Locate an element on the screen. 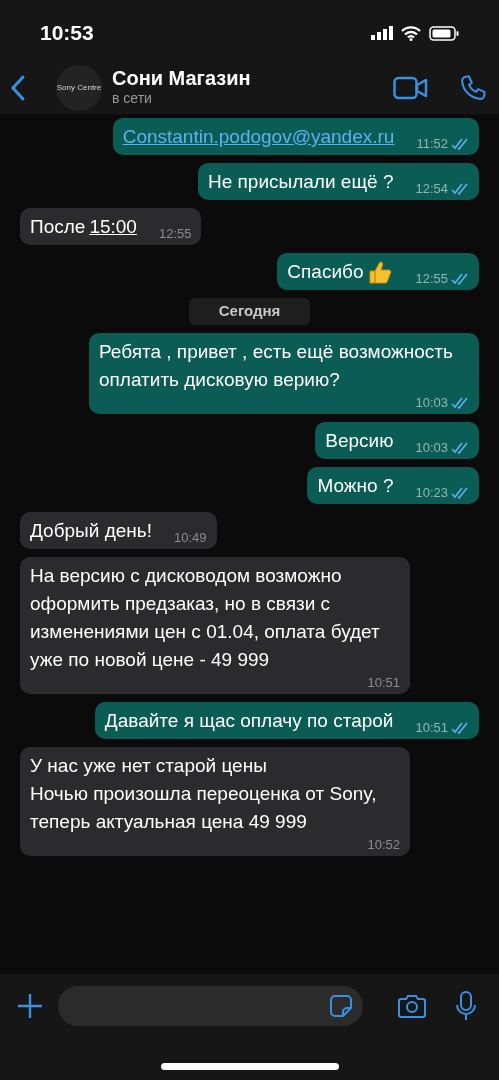 Image resolution: width=499 pixels, height=1080 pixels. message-text: Ребята , привет , есть ещё возможность оплатить дисковую верию? is located at coordinates (276, 365).